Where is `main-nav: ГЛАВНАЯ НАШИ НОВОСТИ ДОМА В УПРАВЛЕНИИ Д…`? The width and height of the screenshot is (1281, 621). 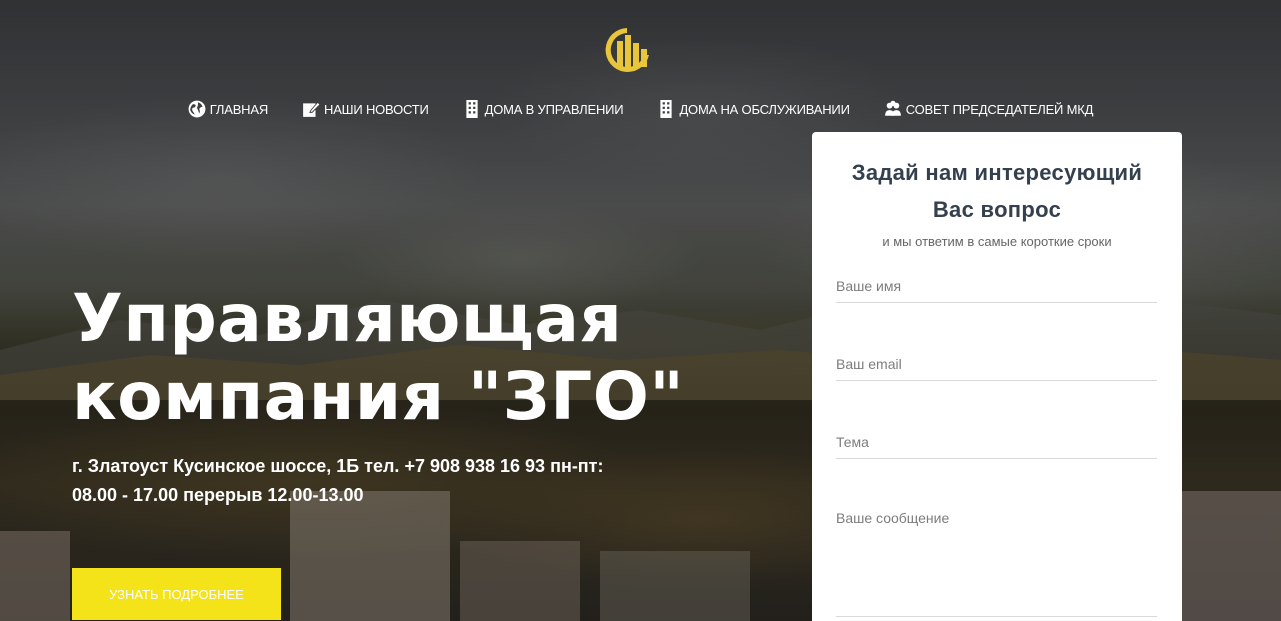 main-nav: ГЛАВНАЯ НАШИ НОВОСТИ ДОМА В УПРАВЛЕНИИ Д… is located at coordinates (640, 109).